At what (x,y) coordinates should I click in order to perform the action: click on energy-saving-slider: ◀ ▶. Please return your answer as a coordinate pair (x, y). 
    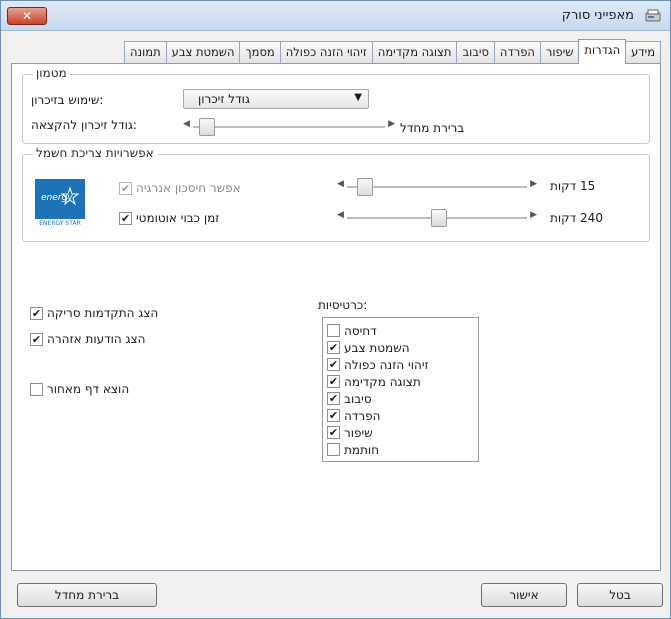
    Looking at the image, I should click on (437, 187).